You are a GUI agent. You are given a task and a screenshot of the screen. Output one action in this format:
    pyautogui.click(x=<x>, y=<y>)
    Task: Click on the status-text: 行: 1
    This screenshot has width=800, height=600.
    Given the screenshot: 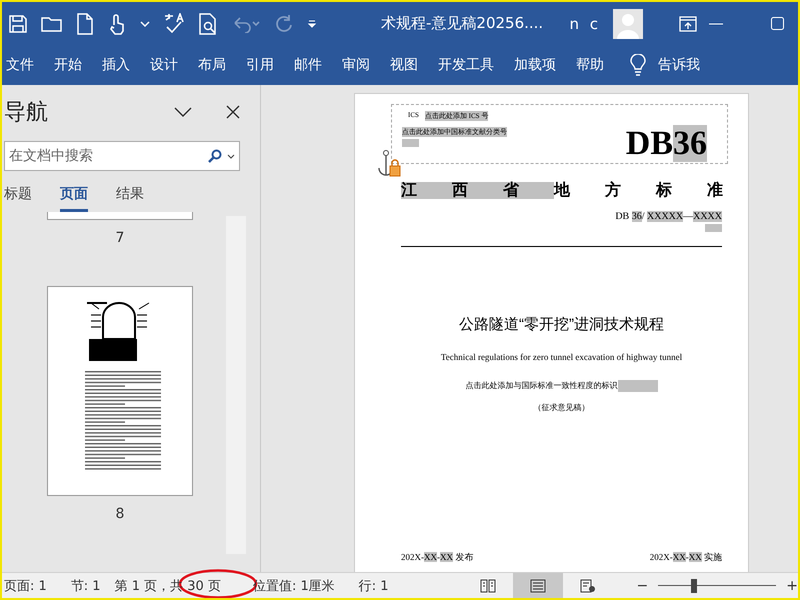 What is the action you would take?
    pyautogui.click(x=373, y=585)
    